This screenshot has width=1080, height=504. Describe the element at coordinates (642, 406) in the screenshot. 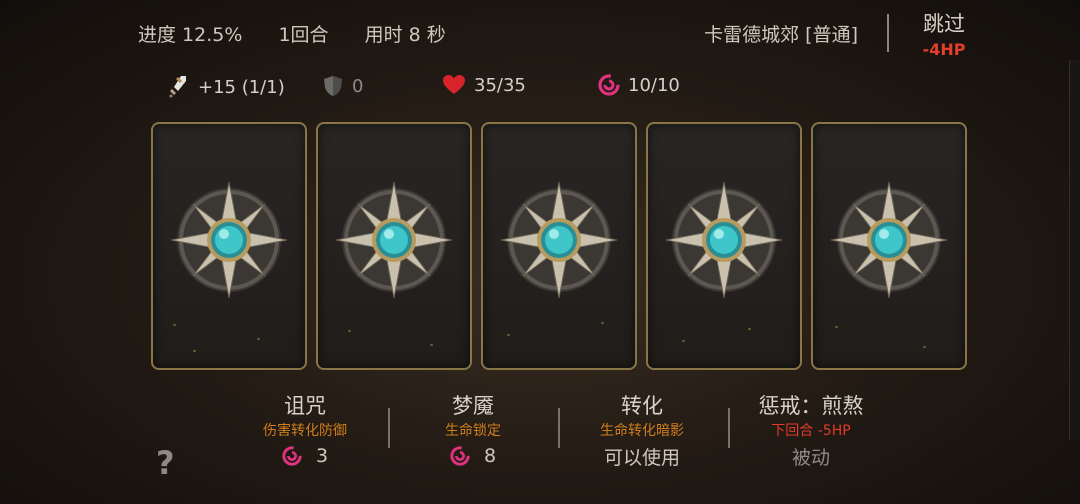

I see `skill-name: 转化` at that location.